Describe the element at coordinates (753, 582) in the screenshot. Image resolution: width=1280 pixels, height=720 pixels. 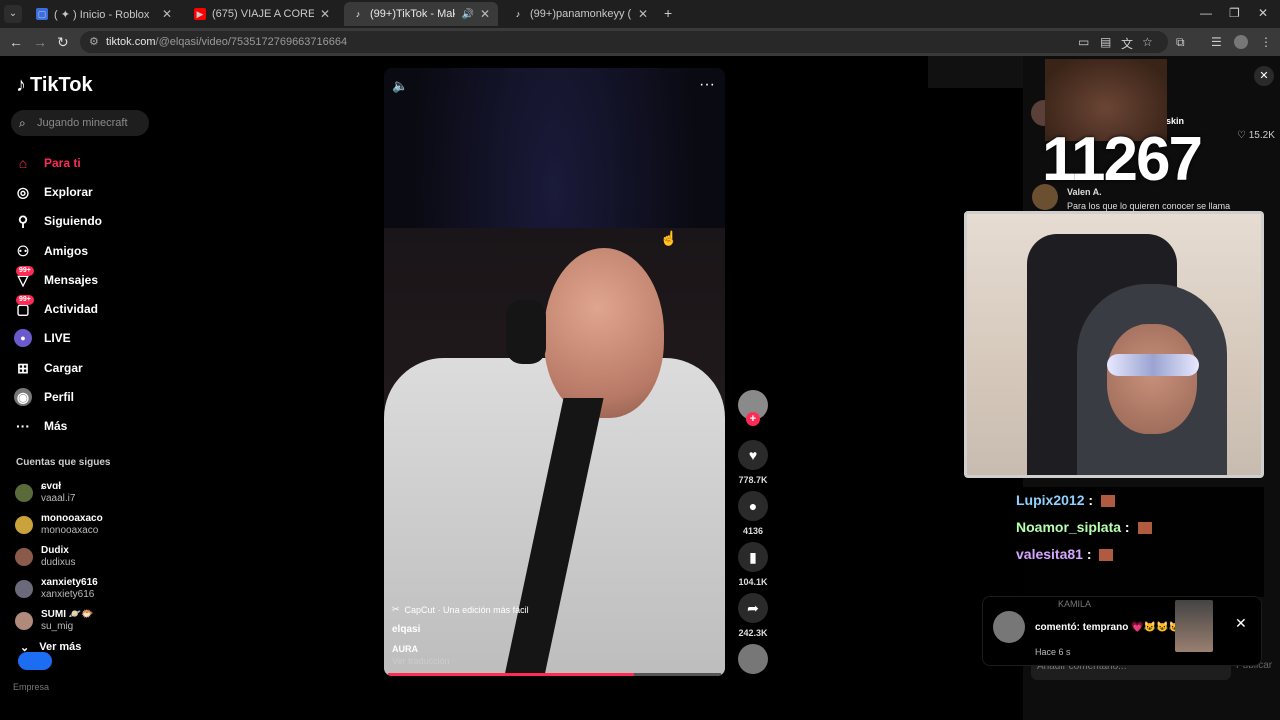
I see `save-count: 104.1K` at that location.